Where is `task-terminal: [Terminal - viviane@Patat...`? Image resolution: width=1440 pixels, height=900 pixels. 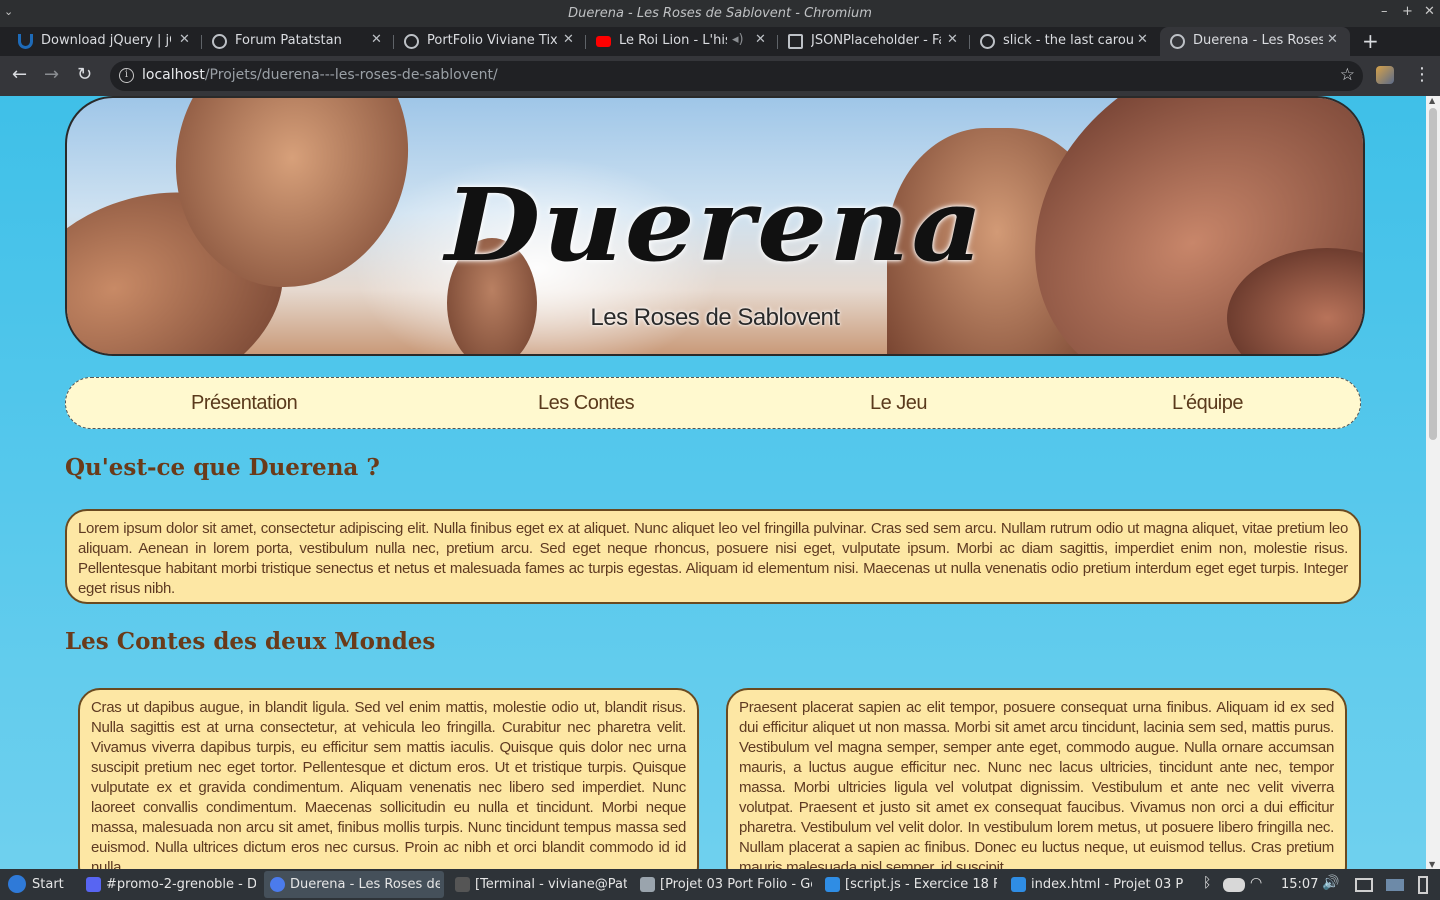 task-terminal: [Terminal - viviane@Patat... is located at coordinates (540, 884).